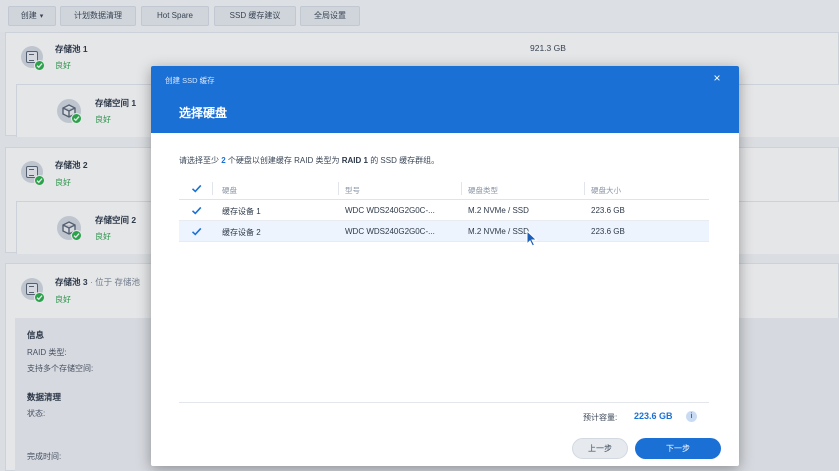 The image size is (839, 471). Describe the element at coordinates (203, 113) in the screenshot. I see `dialog-heading: 选择硬盘` at that location.